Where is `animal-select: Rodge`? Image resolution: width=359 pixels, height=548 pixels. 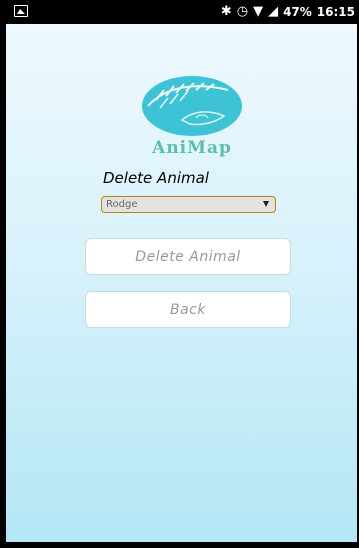
animal-select: Rodge is located at coordinates (188, 204).